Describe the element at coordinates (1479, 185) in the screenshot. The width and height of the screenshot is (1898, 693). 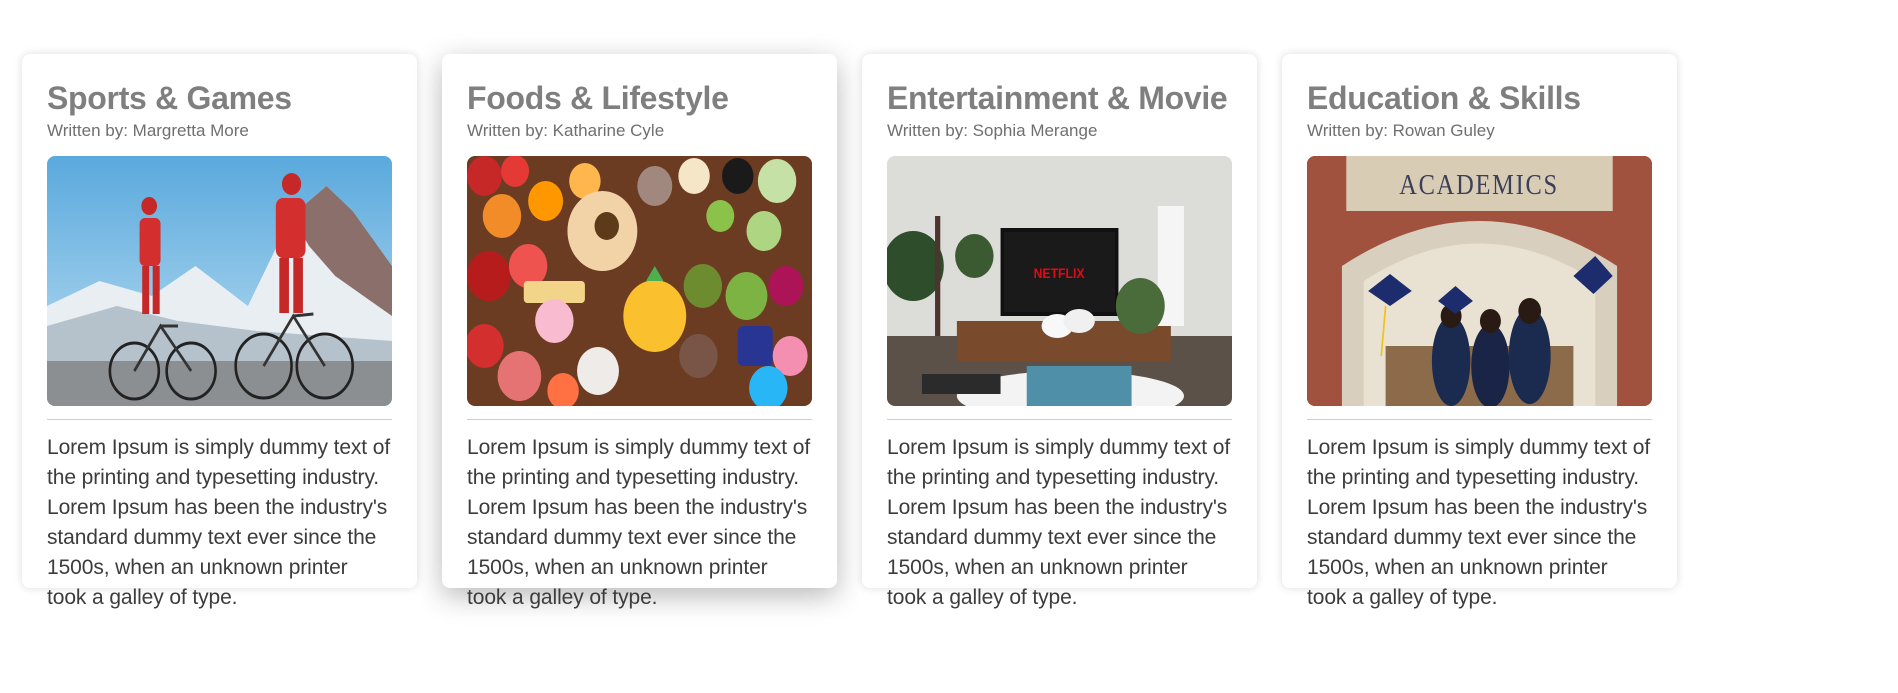
I see `academics-sign: ACADEMICS` at that location.